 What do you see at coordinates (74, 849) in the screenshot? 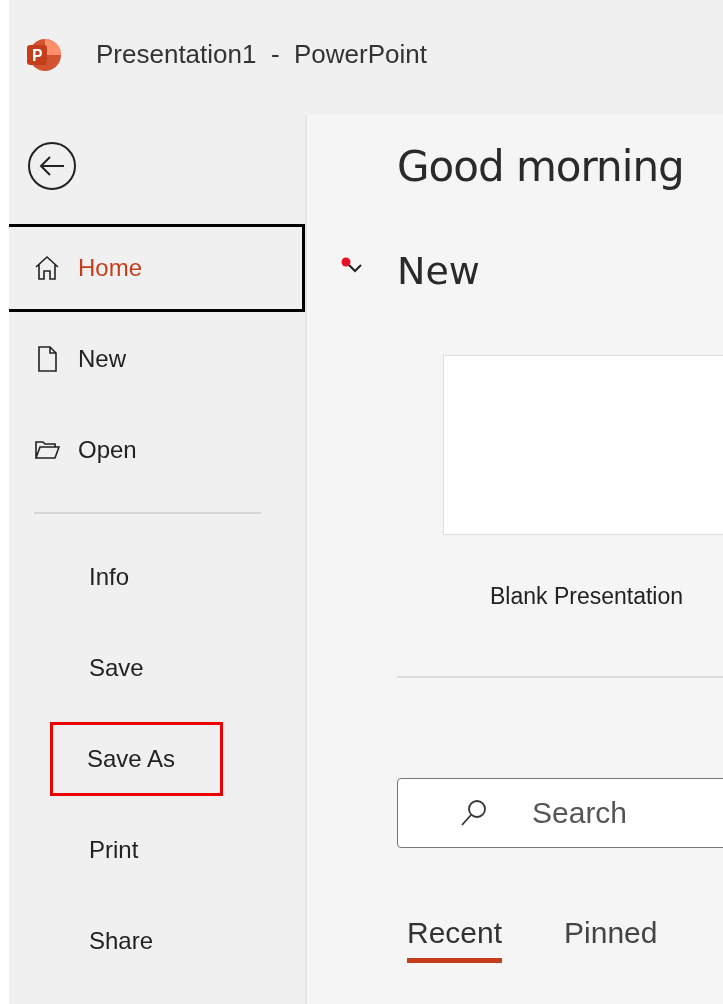
I see `sidebar-item: Print` at bounding box center [74, 849].